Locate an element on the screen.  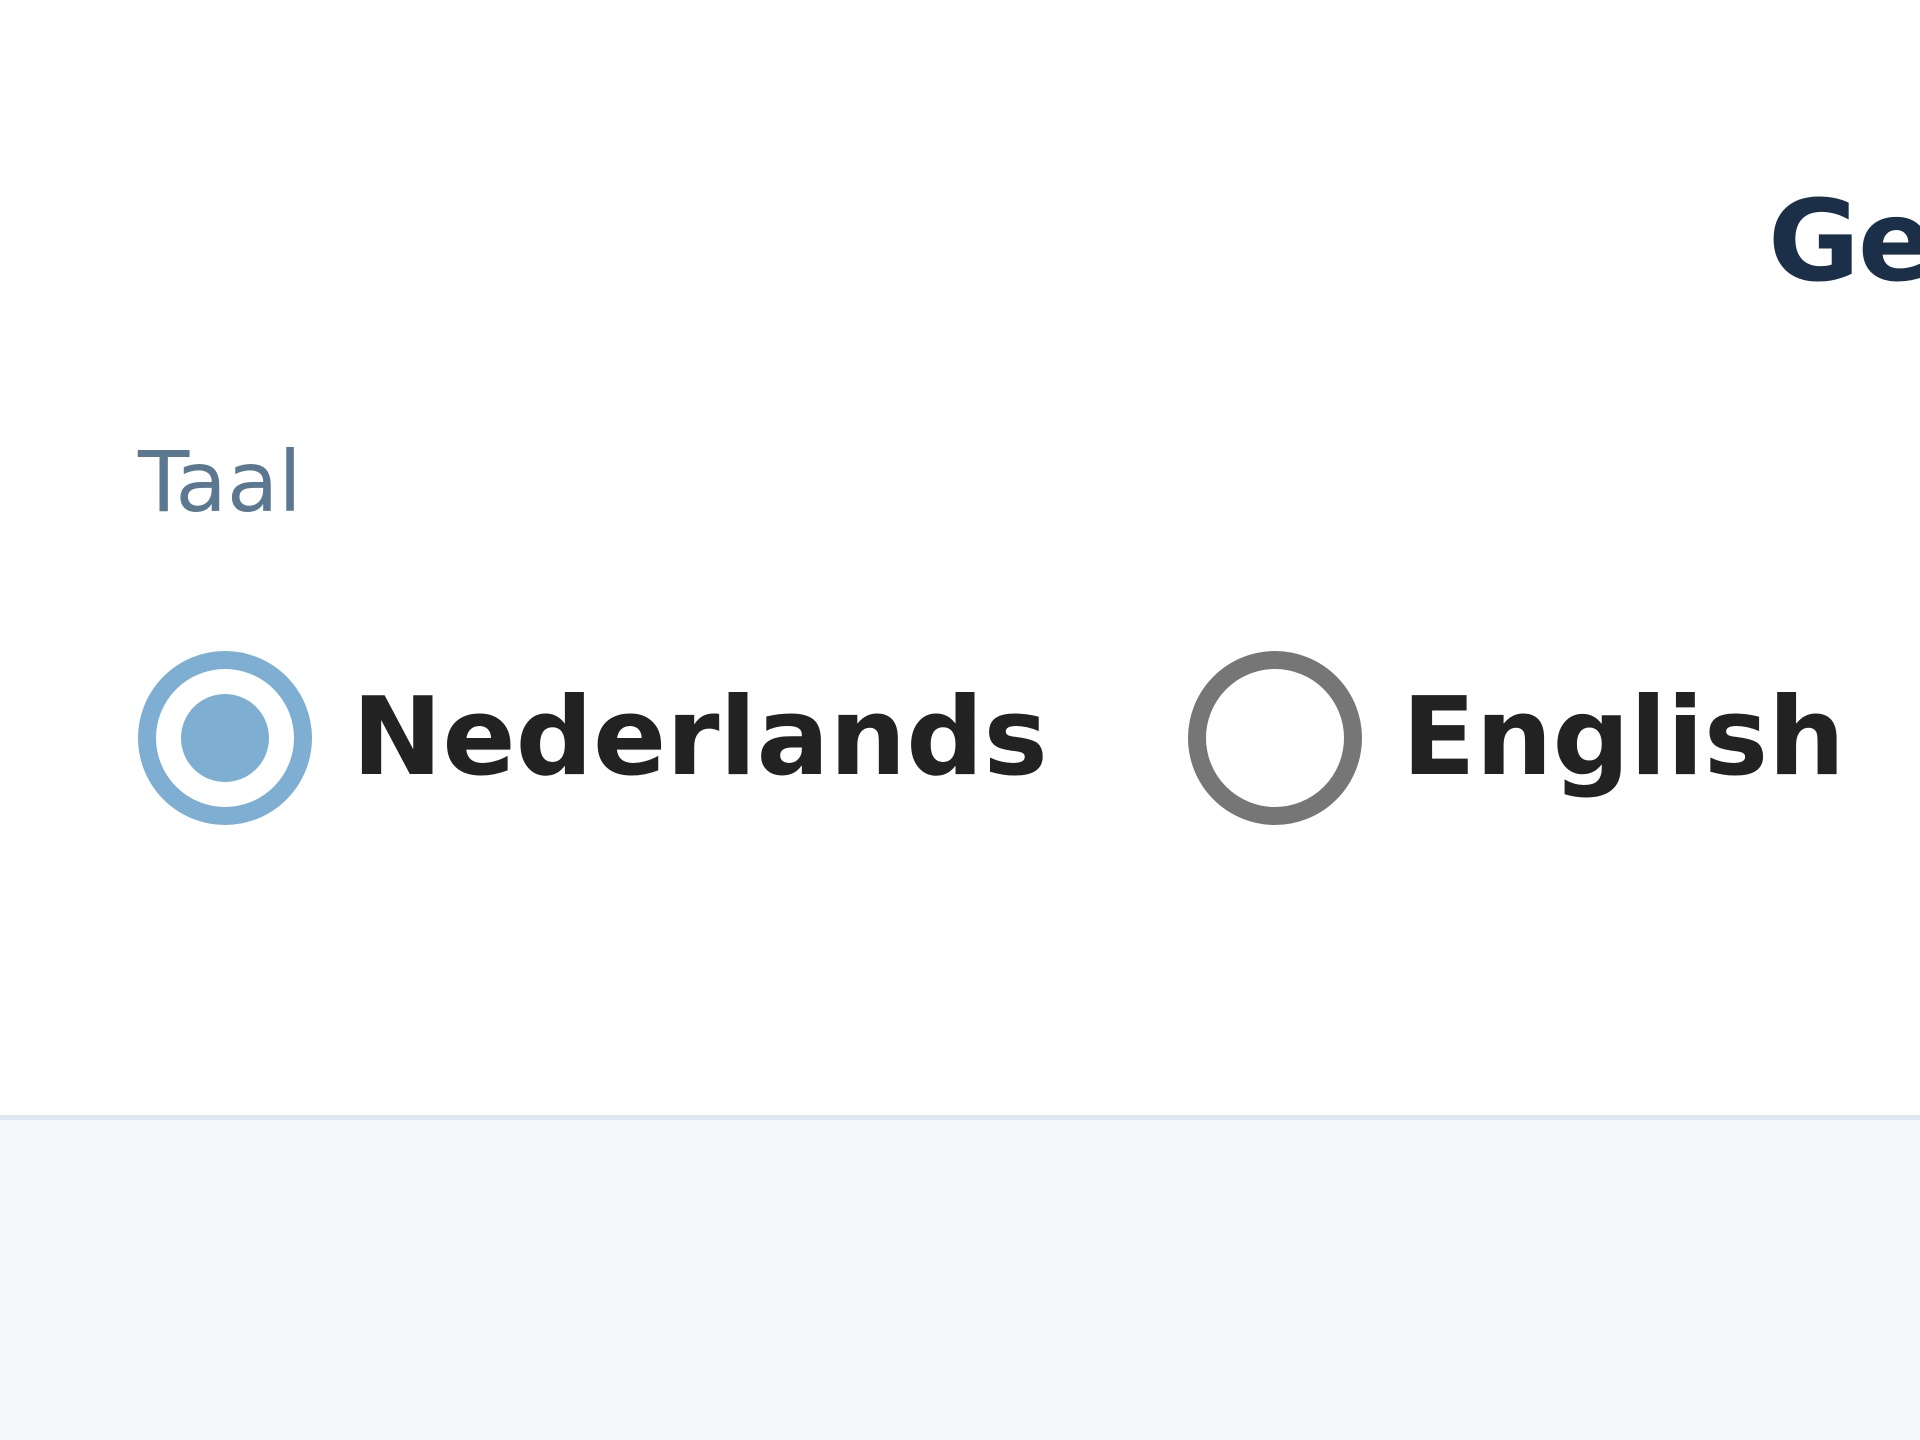
language-radio-group: Nederlands English is located at coordinates (991, 738).